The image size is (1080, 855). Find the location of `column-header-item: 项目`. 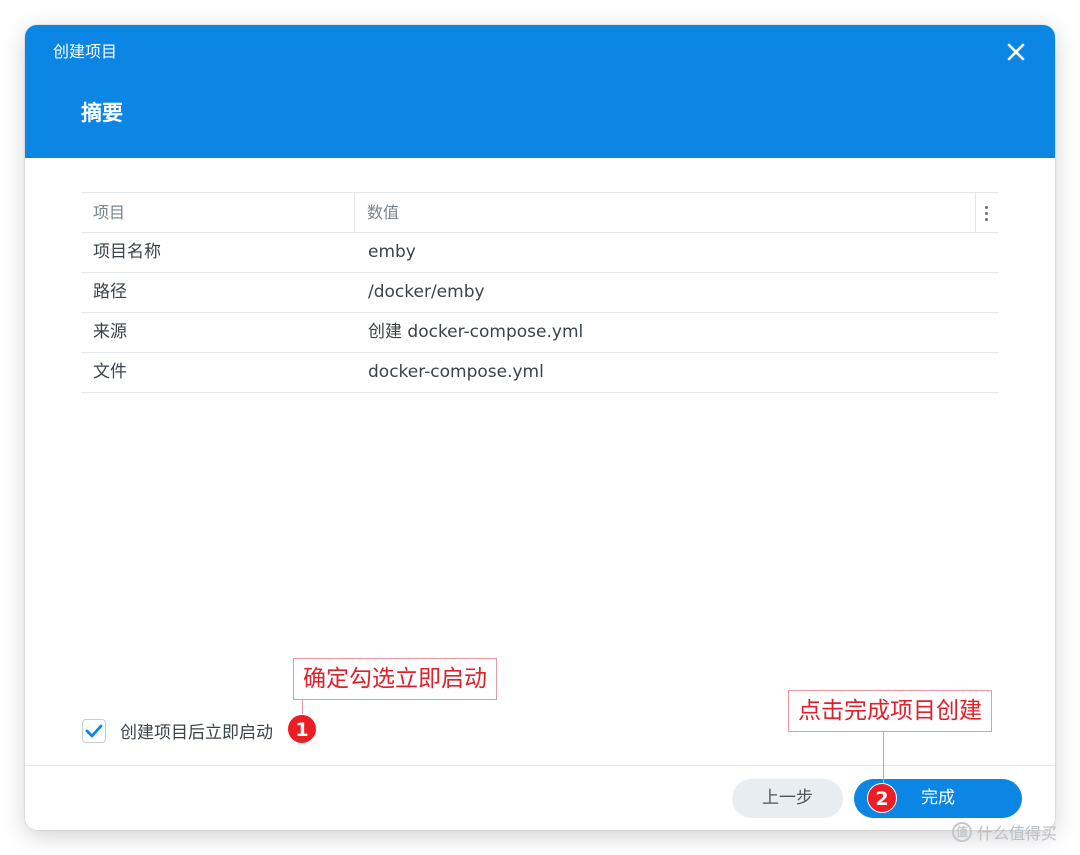

column-header-item: 项目 is located at coordinates (218, 212).